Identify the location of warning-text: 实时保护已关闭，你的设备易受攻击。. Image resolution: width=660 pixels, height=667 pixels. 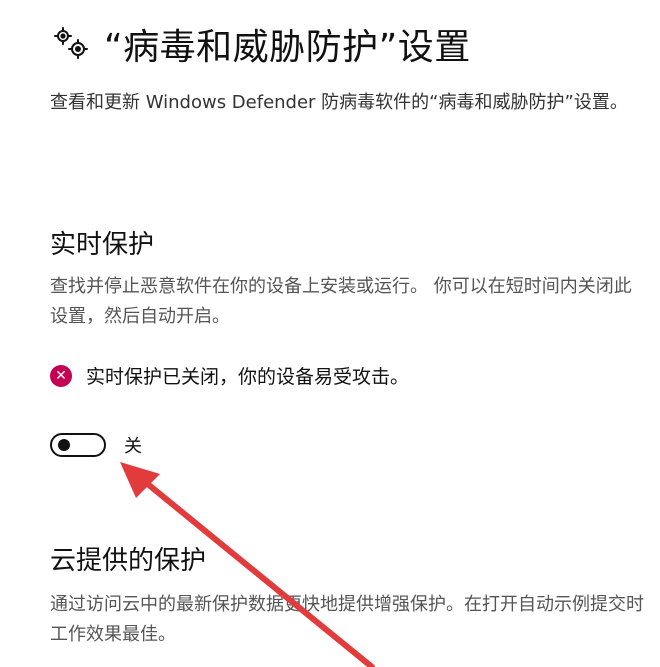
(248, 377).